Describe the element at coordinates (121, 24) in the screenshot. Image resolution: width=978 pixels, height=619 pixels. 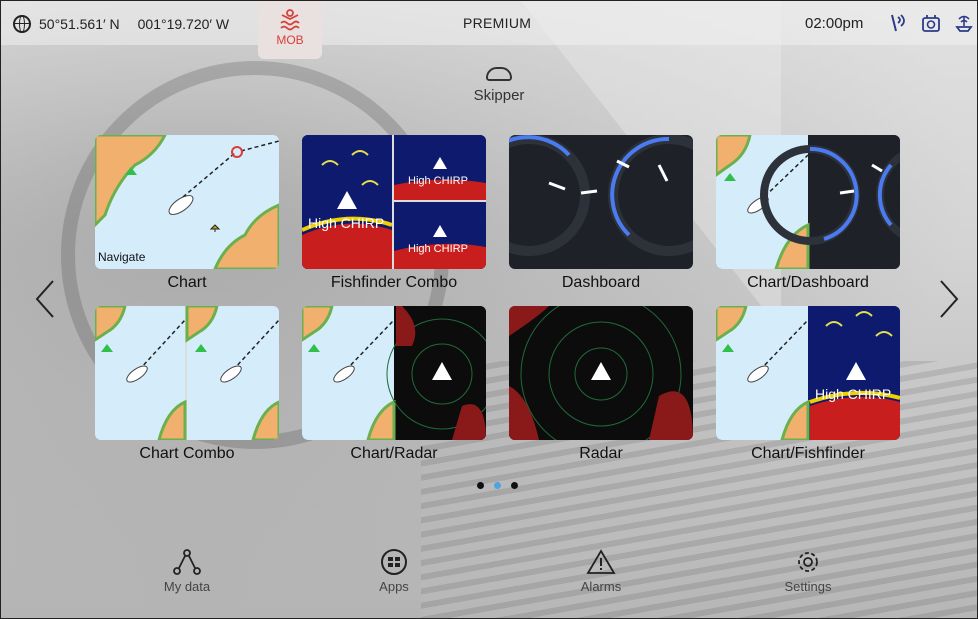
I see `position-readout: 50°51.561′ N 001°19.720′ W` at that location.